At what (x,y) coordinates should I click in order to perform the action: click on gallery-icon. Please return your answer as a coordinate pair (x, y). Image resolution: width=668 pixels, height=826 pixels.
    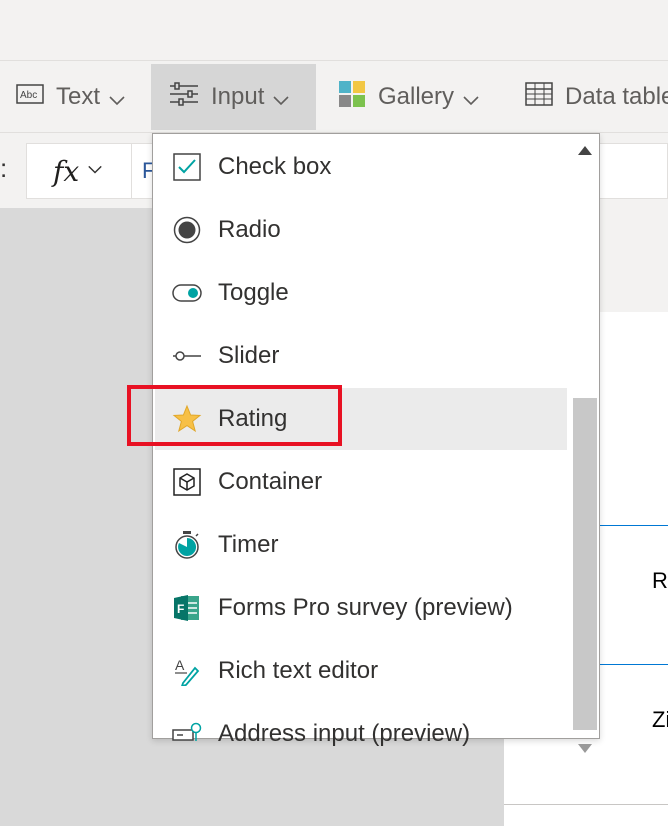
    Looking at the image, I should click on (352, 97).